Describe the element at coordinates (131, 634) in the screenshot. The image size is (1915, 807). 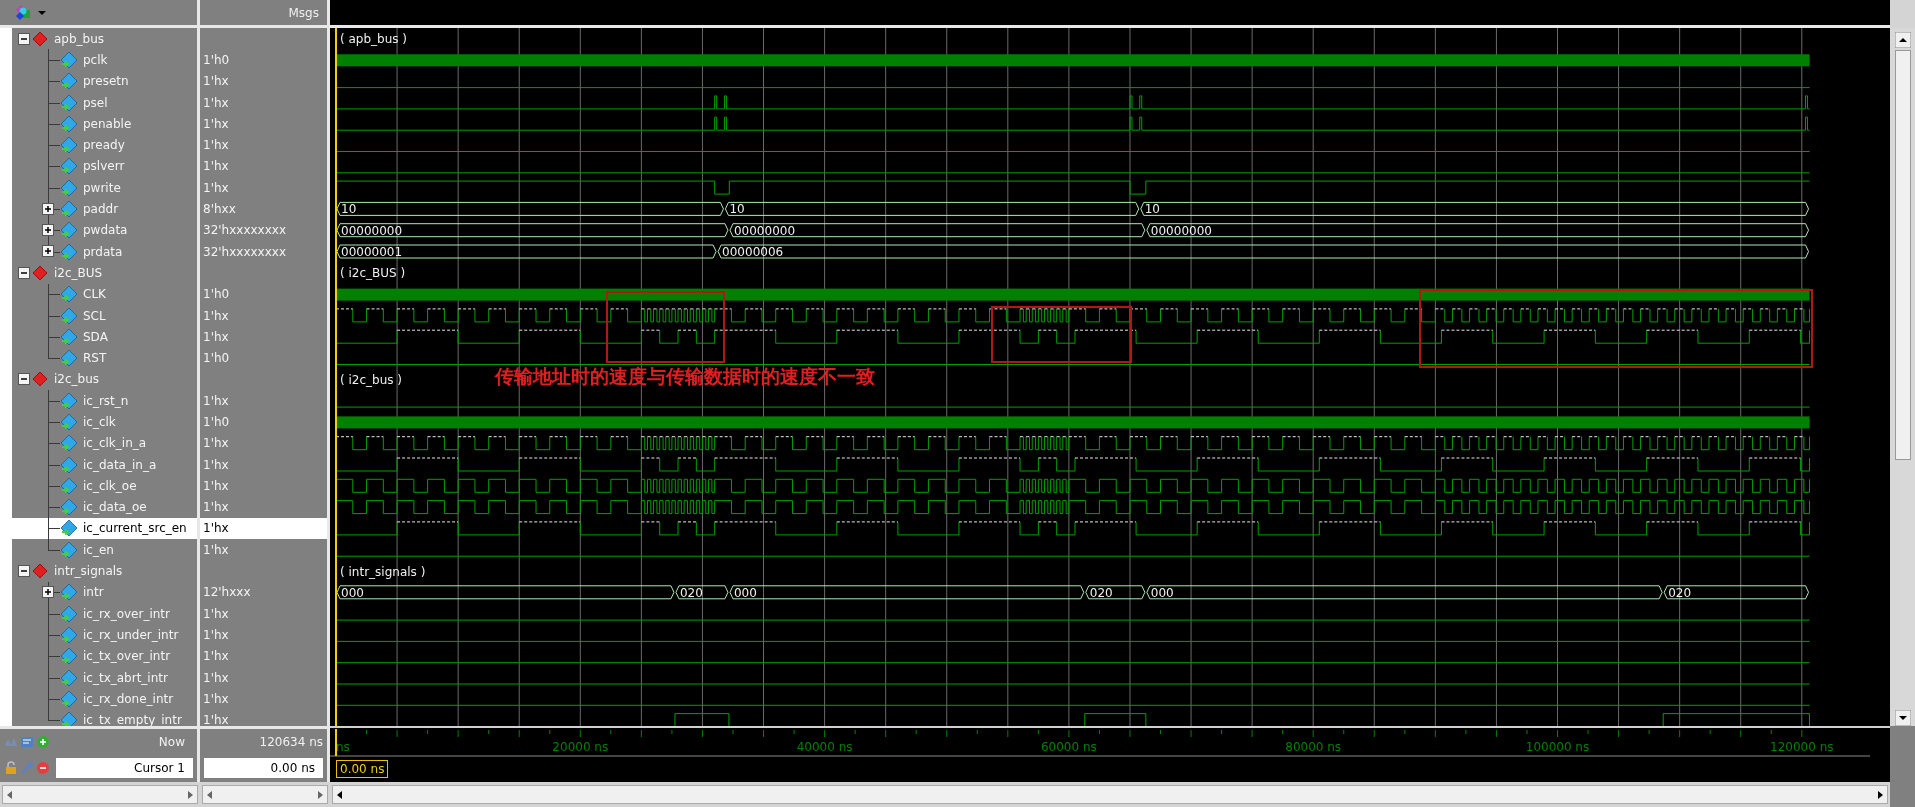
I see `signal-name: ic_rx_under_intr` at that location.